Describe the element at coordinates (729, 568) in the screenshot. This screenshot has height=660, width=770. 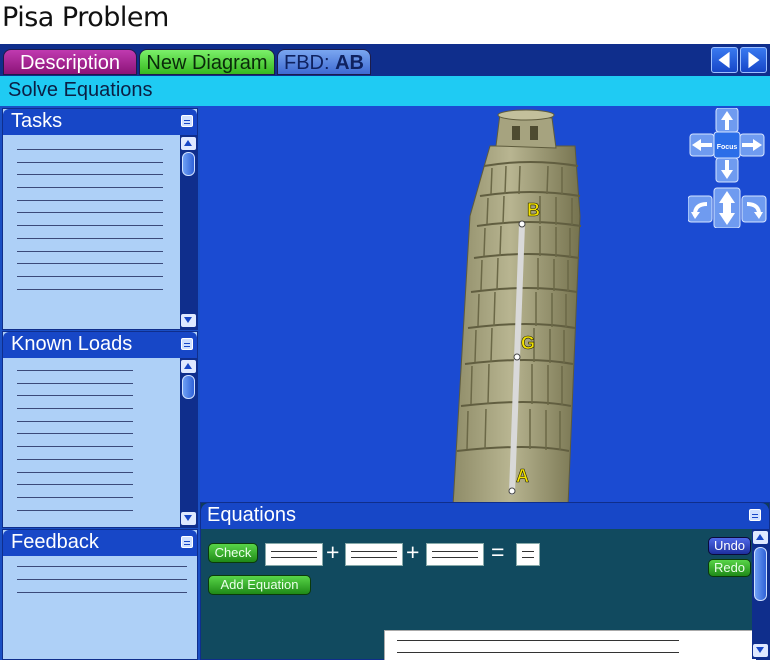
I see `redo-button: Redo` at that location.